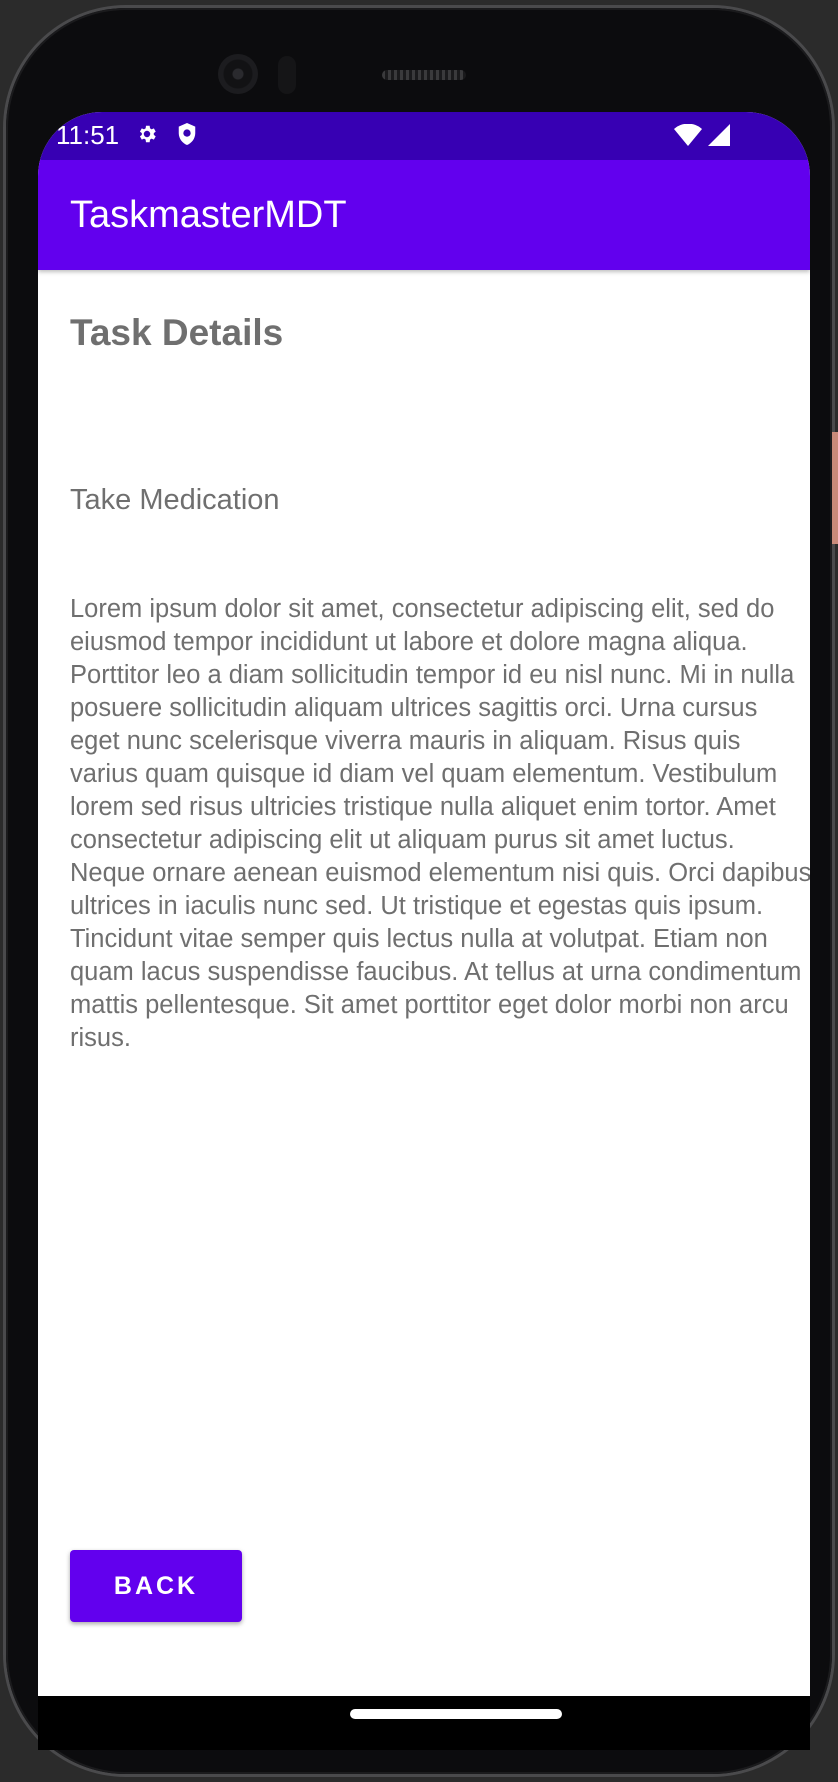 This screenshot has width=838, height=1782. Describe the element at coordinates (147, 136) in the screenshot. I see `gear-icon` at that location.